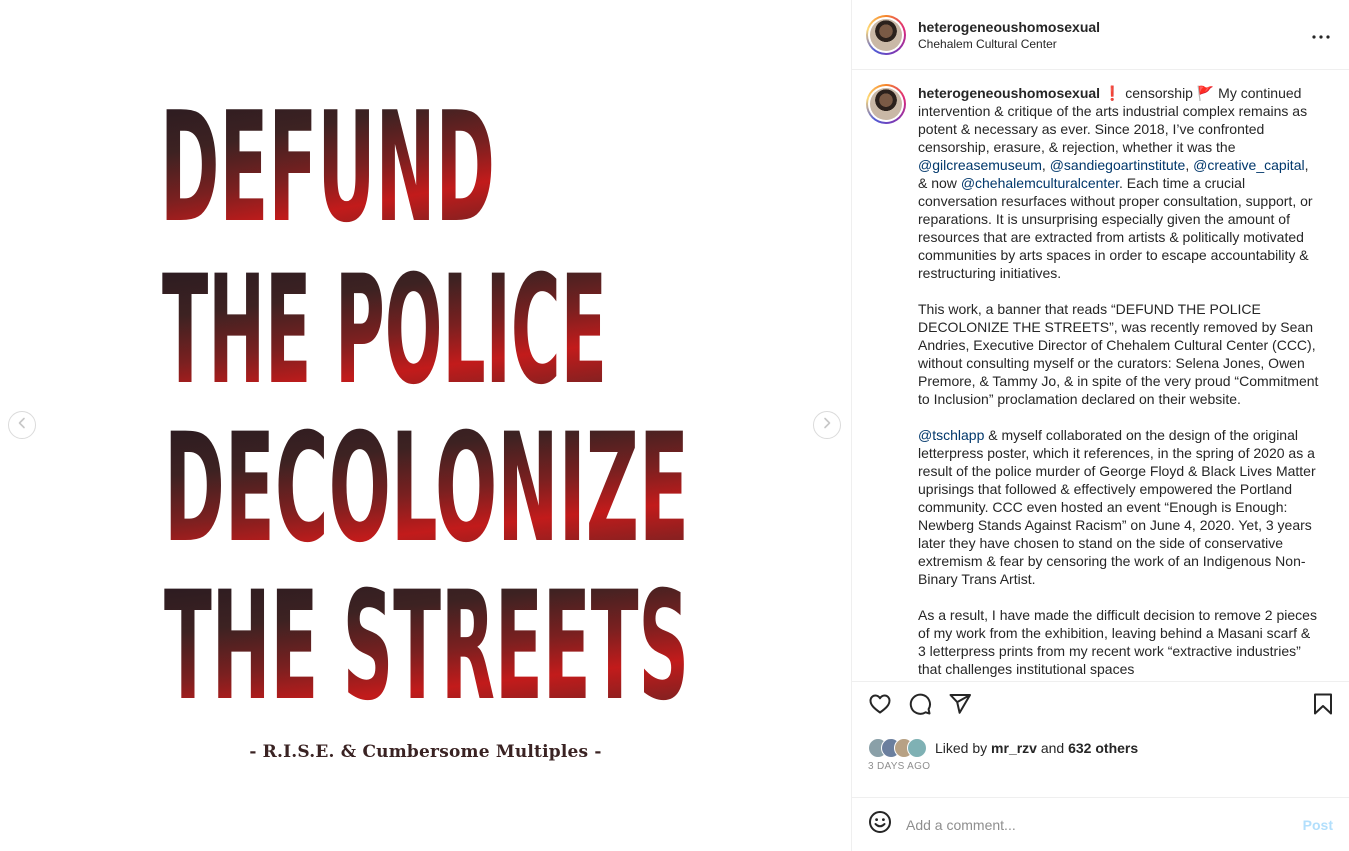 This screenshot has width=1349, height=851. I want to click on save-button, so click(1323, 707).